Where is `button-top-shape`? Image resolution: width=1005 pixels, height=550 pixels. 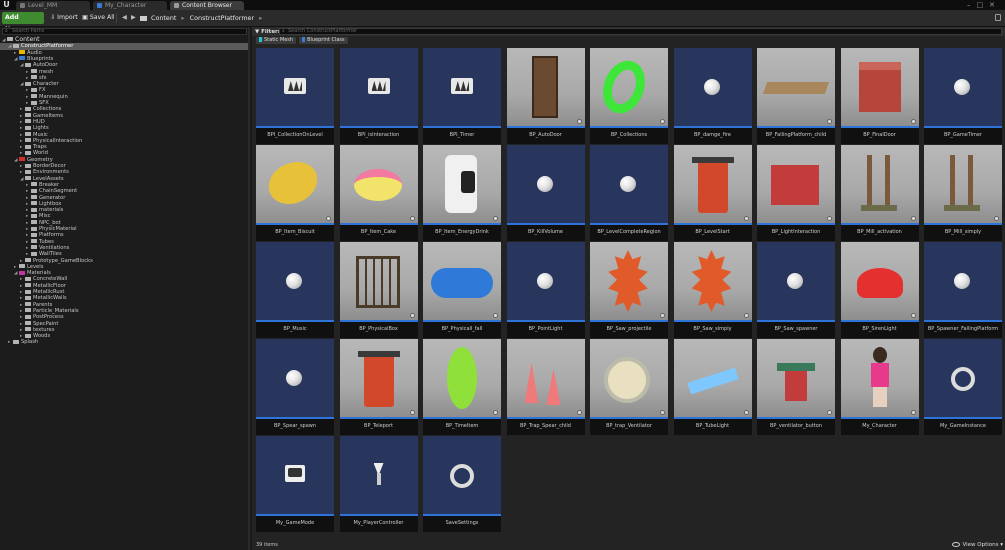 button-top-shape is located at coordinates (796, 367).